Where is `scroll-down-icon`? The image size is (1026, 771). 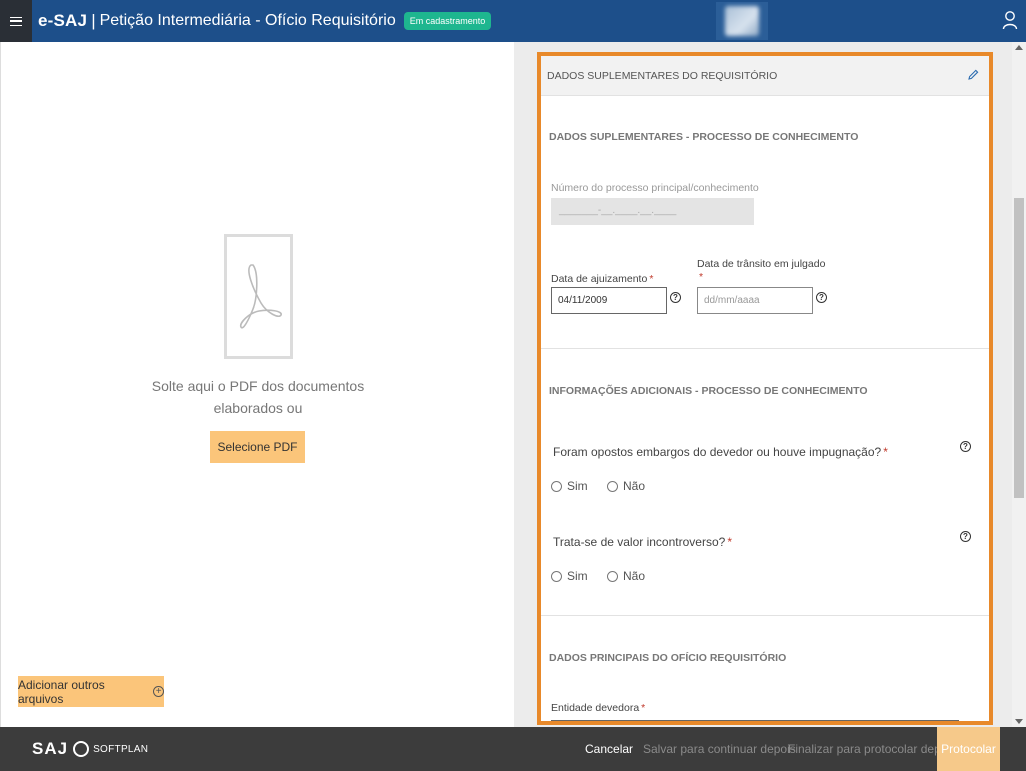 scroll-down-icon is located at coordinates (1019, 721).